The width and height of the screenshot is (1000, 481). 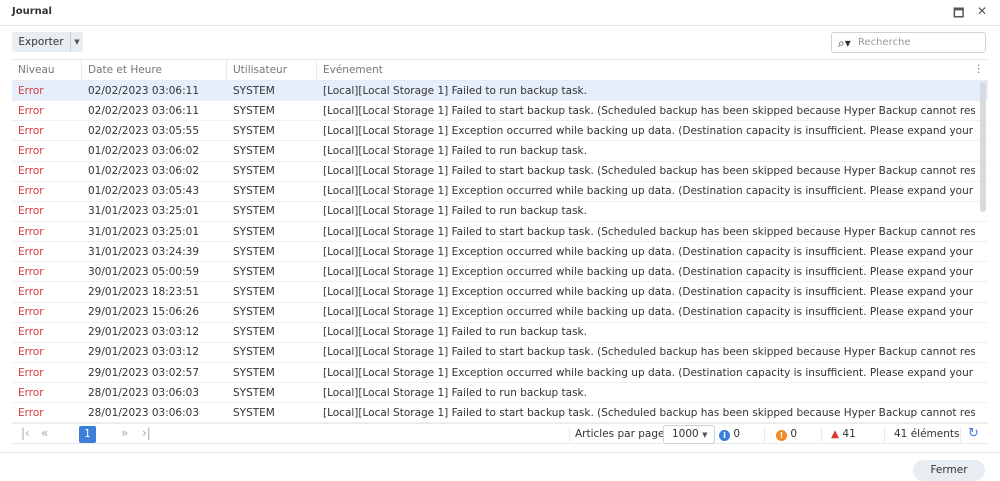 I want to click on next-page-icon: », so click(x=124, y=433).